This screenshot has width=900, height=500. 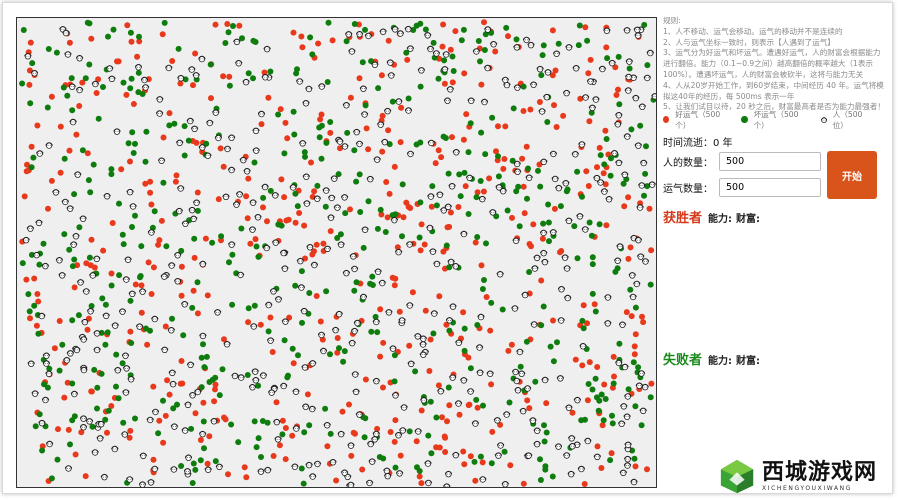 I want to click on winner-title: 获胜者, so click(x=683, y=218).